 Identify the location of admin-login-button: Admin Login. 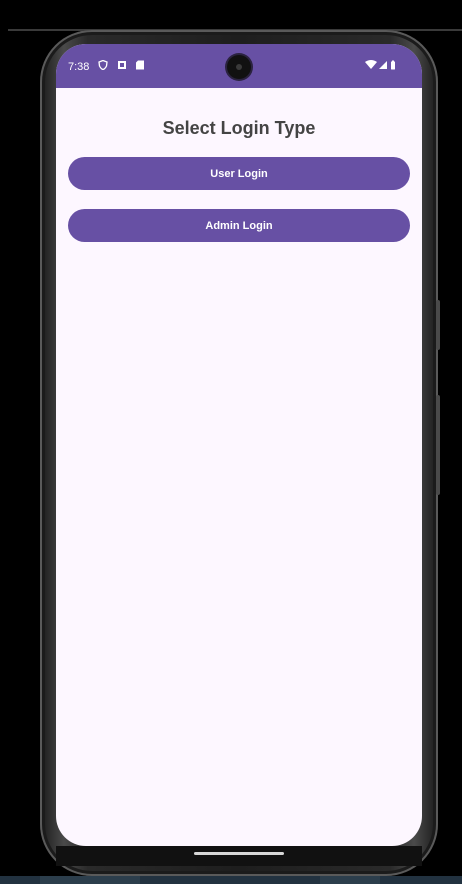
(239, 225).